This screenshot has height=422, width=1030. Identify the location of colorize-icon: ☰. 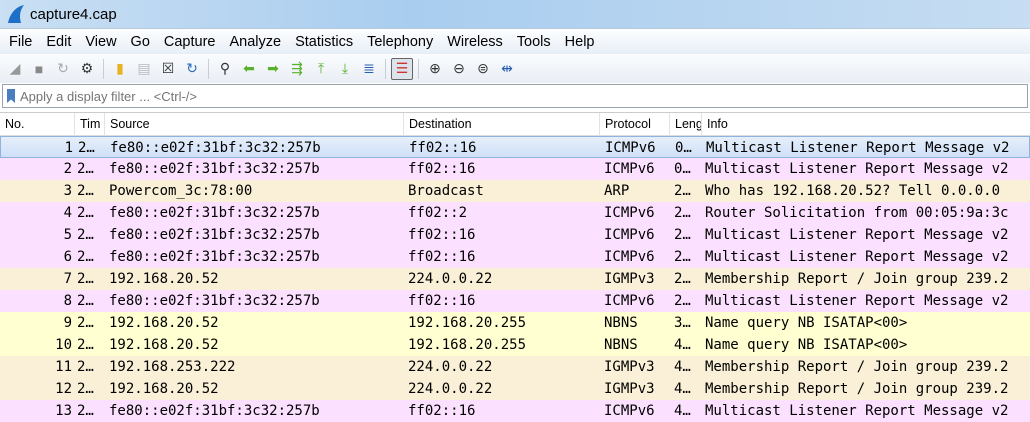
(402, 68).